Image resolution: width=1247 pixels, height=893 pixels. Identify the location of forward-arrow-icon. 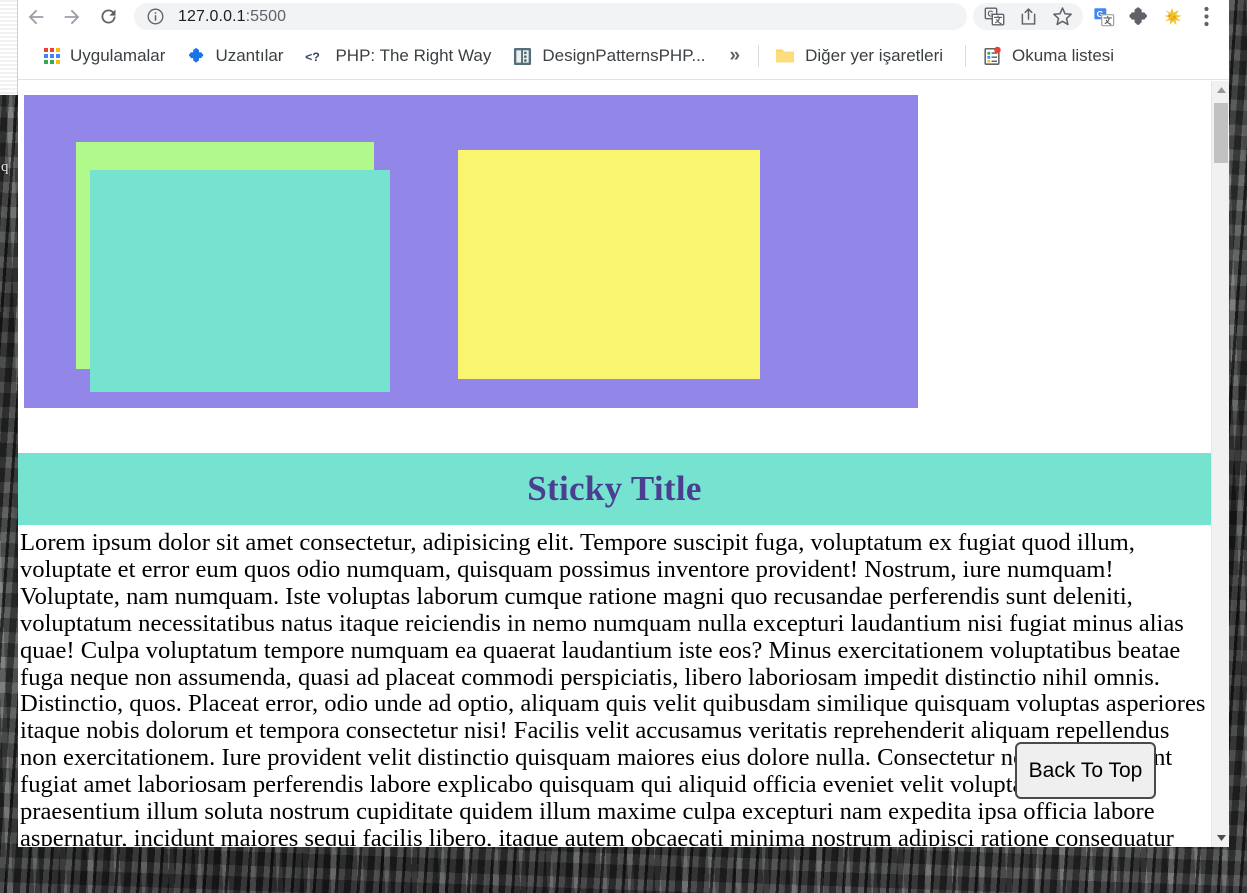
(72, 16).